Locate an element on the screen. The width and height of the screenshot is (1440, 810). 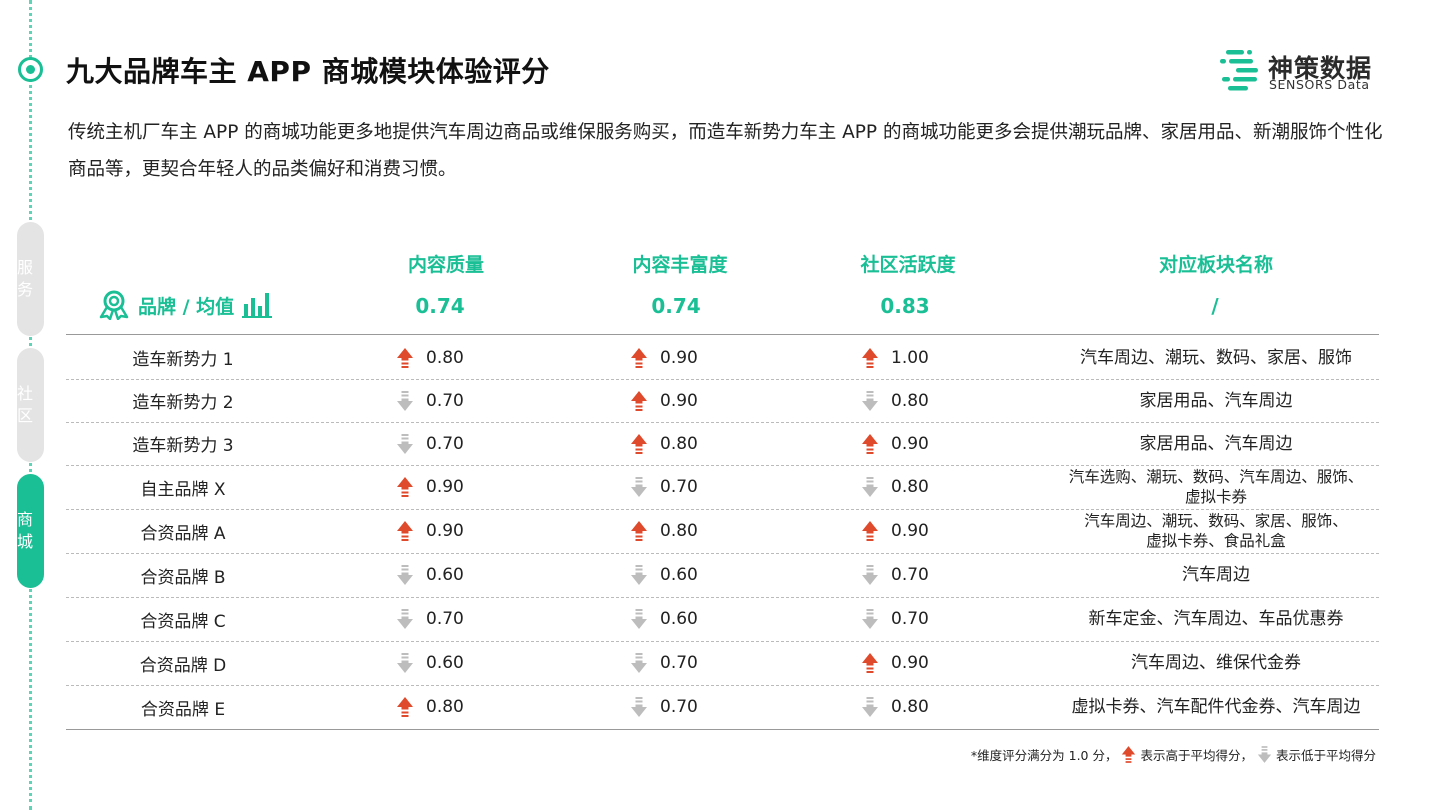
footnote: *维度评分满分为 1.0 分， 表示高于平均得分， 表示低于平均得分 is located at coordinates (1173, 754).